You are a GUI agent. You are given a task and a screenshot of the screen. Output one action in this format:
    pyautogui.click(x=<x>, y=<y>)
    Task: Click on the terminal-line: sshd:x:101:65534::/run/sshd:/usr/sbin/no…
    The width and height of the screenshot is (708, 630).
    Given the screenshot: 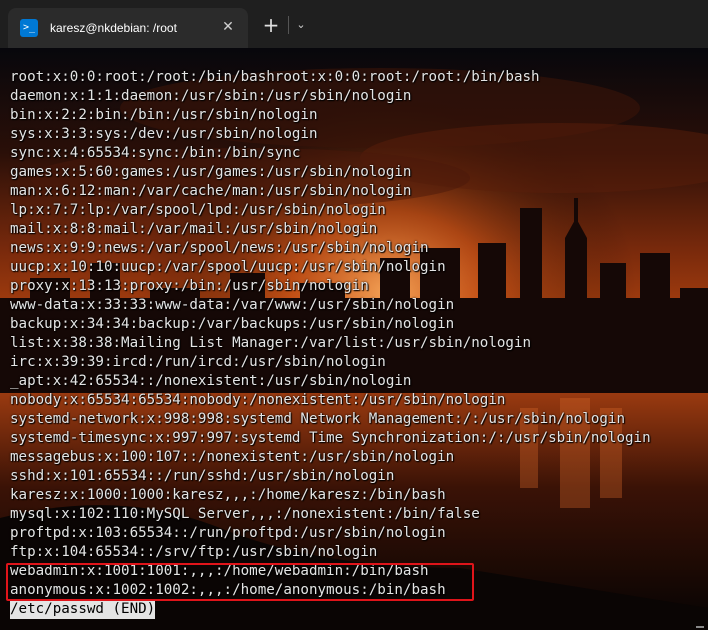 What is the action you would take?
    pyautogui.click(x=202, y=476)
    